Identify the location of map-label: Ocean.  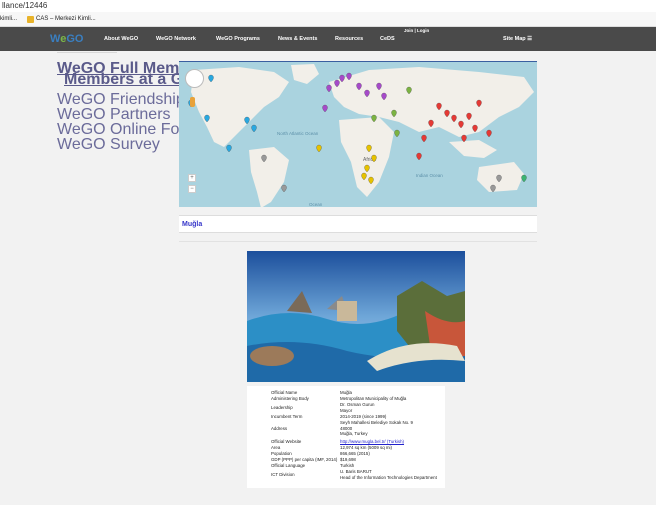
(316, 204).